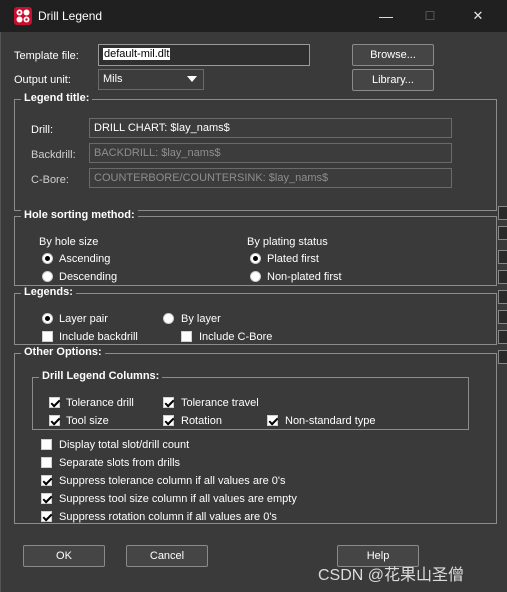 The image size is (507, 592). What do you see at coordinates (270, 128) in the screenshot?
I see `drill-title-input: DRILL CHART: $lay_nams$` at bounding box center [270, 128].